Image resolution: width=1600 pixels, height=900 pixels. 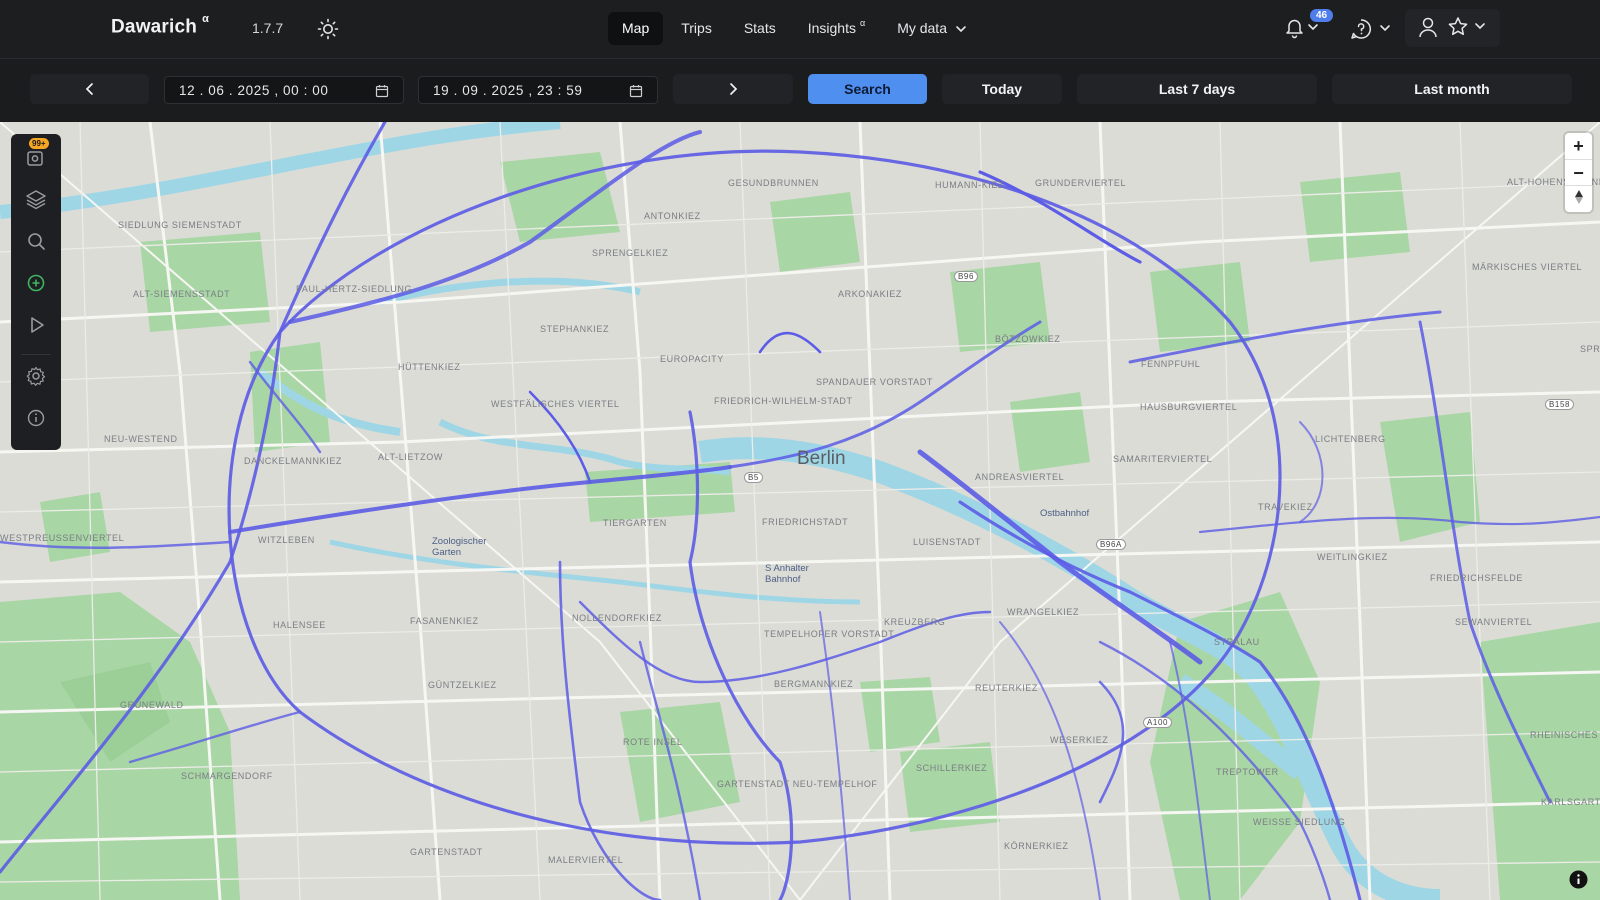 I want to click on district-label: SAMARITERVIERTEL, so click(x=1163, y=459).